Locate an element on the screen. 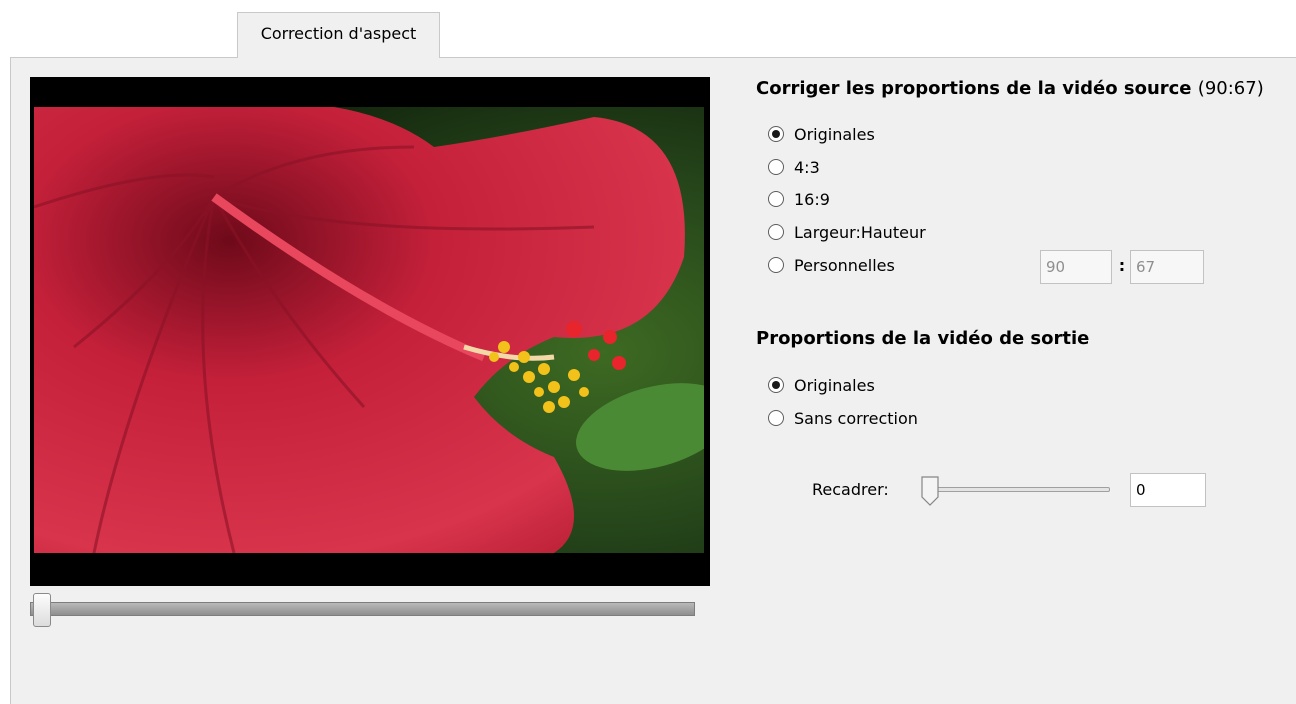  radio-label: Sans correction is located at coordinates (856, 418).